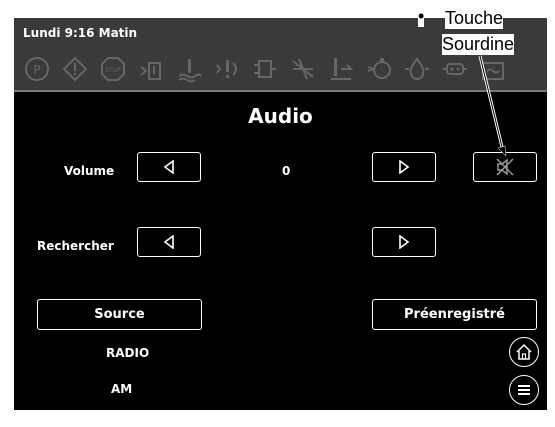 This screenshot has height=427, width=555. I want to click on stop-icon: STOP, so click(113, 69).